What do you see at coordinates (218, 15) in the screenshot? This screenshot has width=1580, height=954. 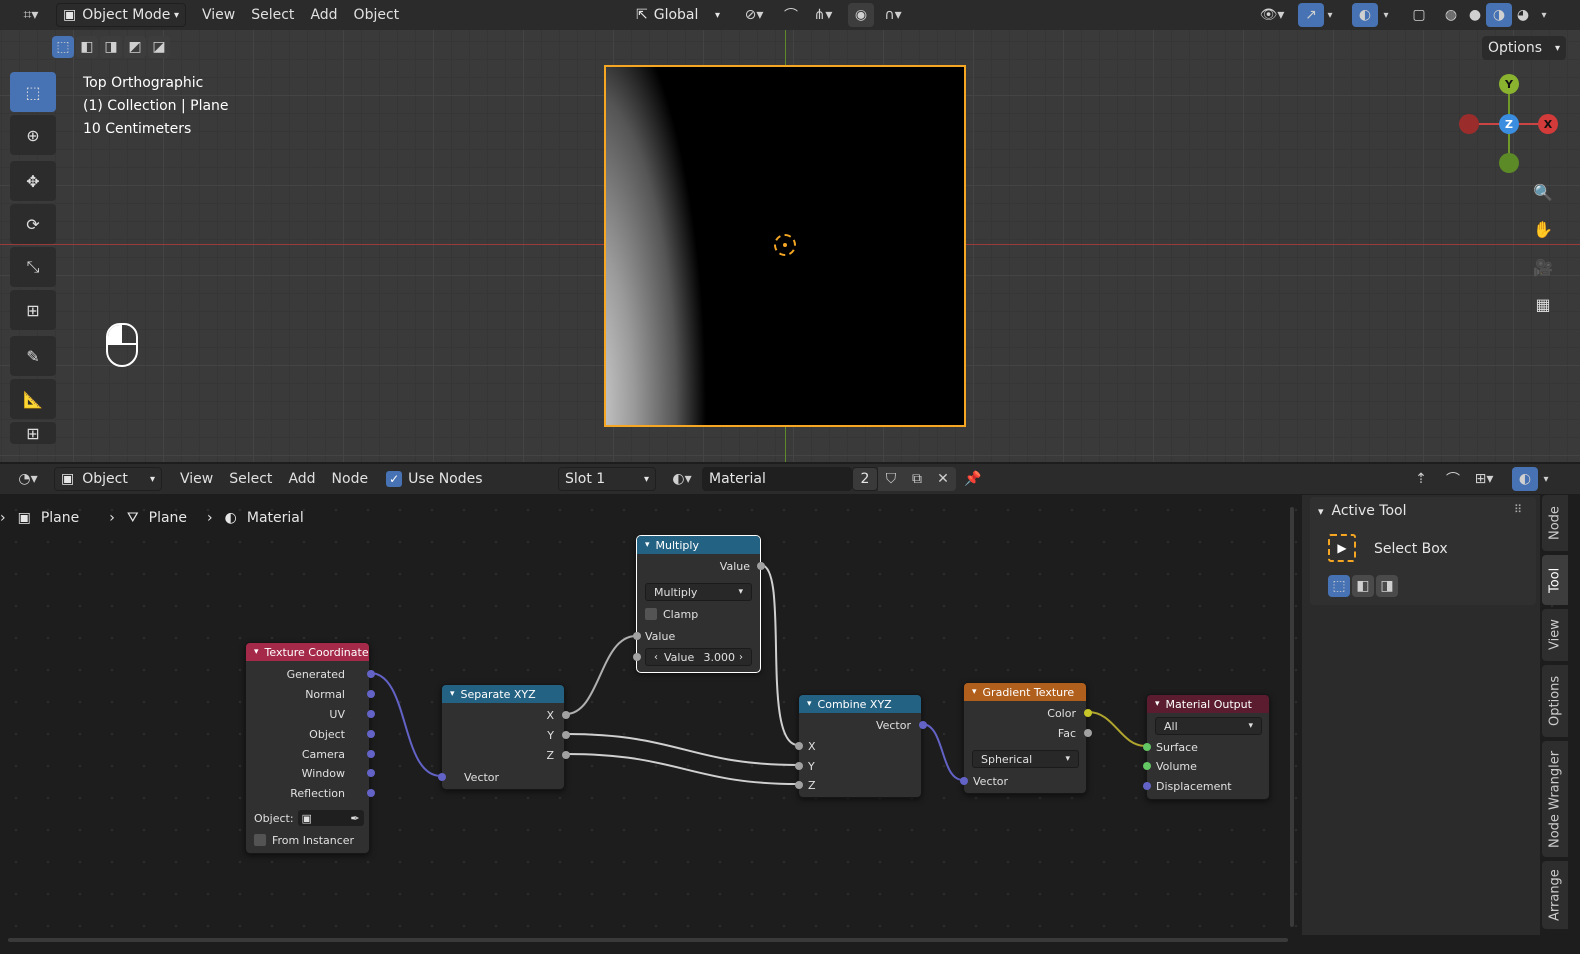 I see `menu-view: View` at bounding box center [218, 15].